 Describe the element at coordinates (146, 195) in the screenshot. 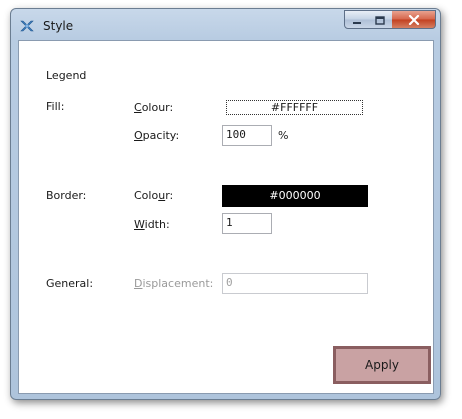

I see `border-colour-label-pre: Colo` at that location.